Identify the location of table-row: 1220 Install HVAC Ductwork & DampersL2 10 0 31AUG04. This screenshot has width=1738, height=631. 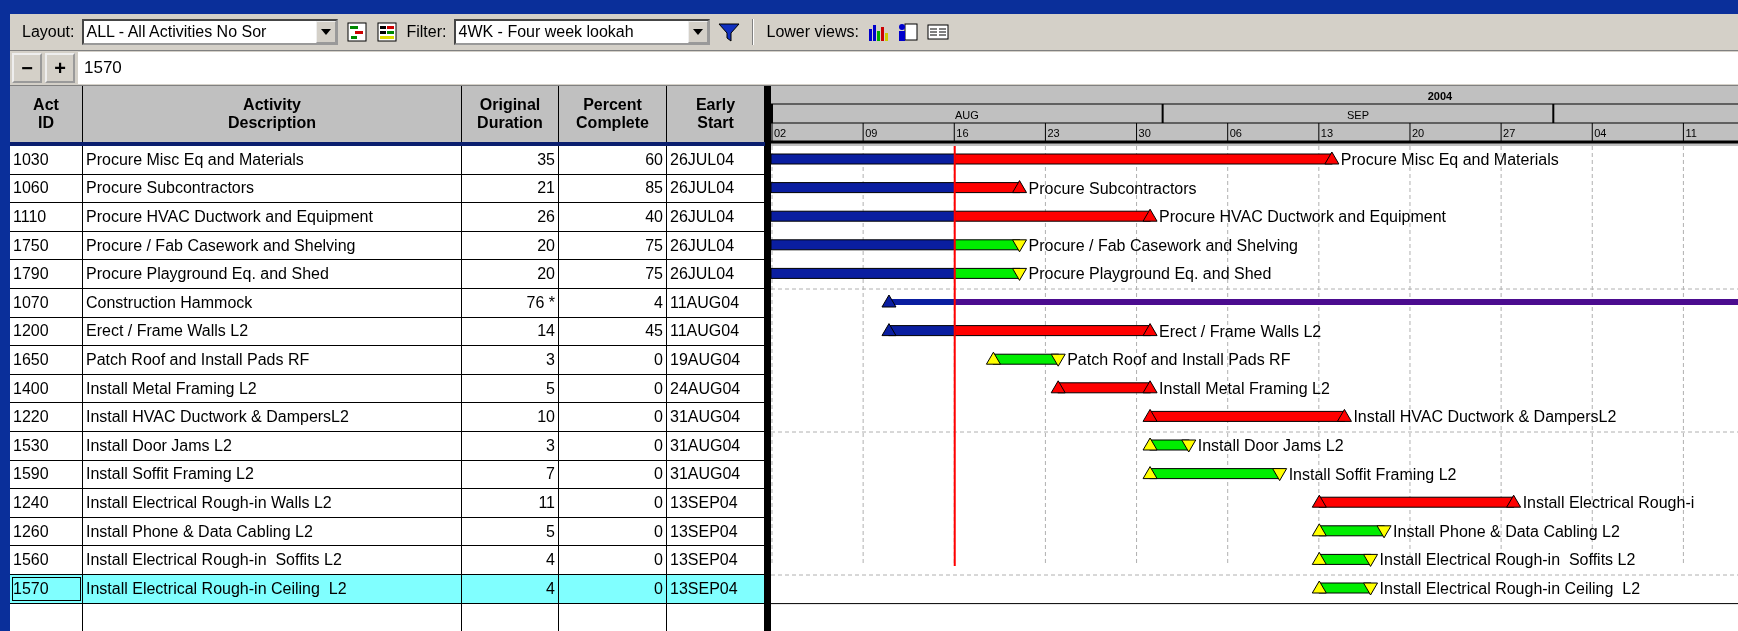
(387, 417).